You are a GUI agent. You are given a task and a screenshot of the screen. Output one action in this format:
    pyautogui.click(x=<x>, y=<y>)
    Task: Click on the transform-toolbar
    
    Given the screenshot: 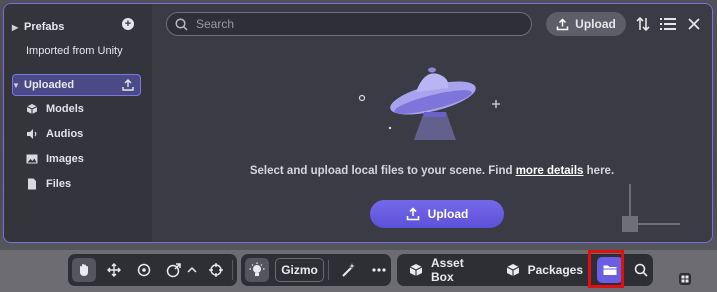 What is the action you would take?
    pyautogui.click(x=152, y=270)
    